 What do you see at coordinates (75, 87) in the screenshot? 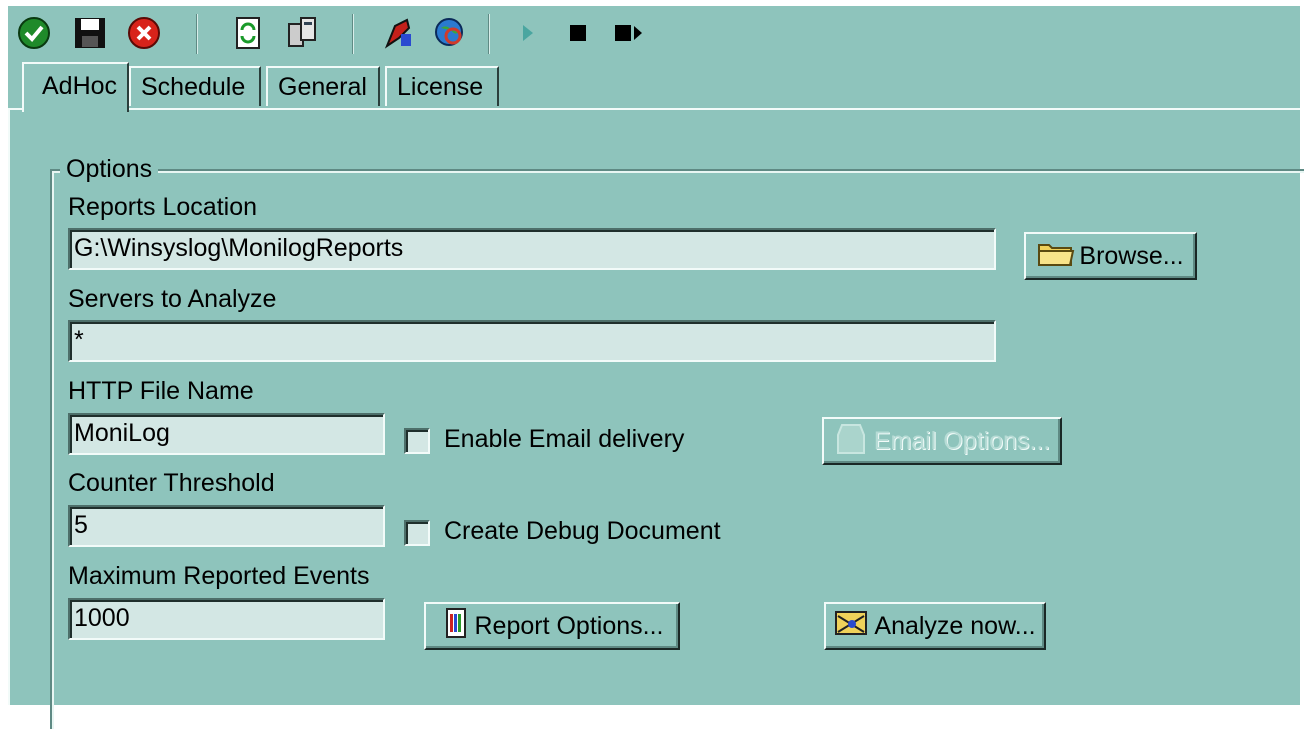
I see `tab-adhoc: AdHoc` at bounding box center [75, 87].